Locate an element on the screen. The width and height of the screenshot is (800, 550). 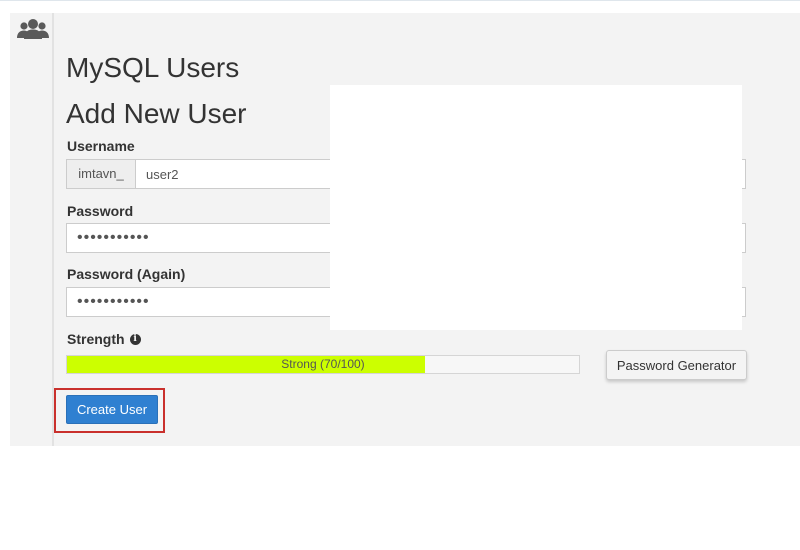
password-again-label: Password (Again) is located at coordinates (126, 274).